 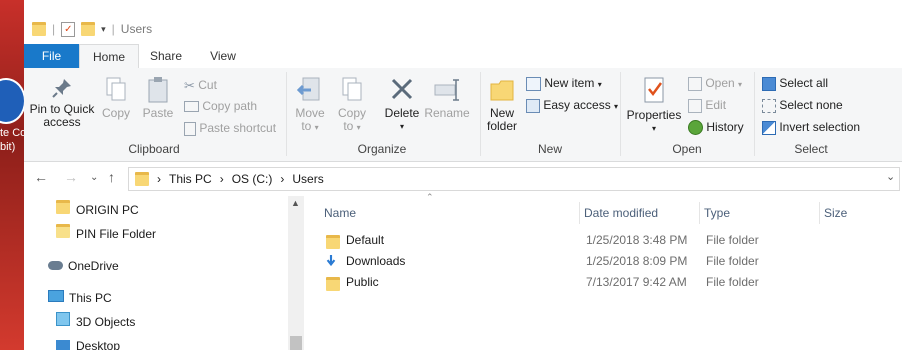 What do you see at coordinates (447, 98) in the screenshot?
I see `rename-button: Rename` at bounding box center [447, 98].